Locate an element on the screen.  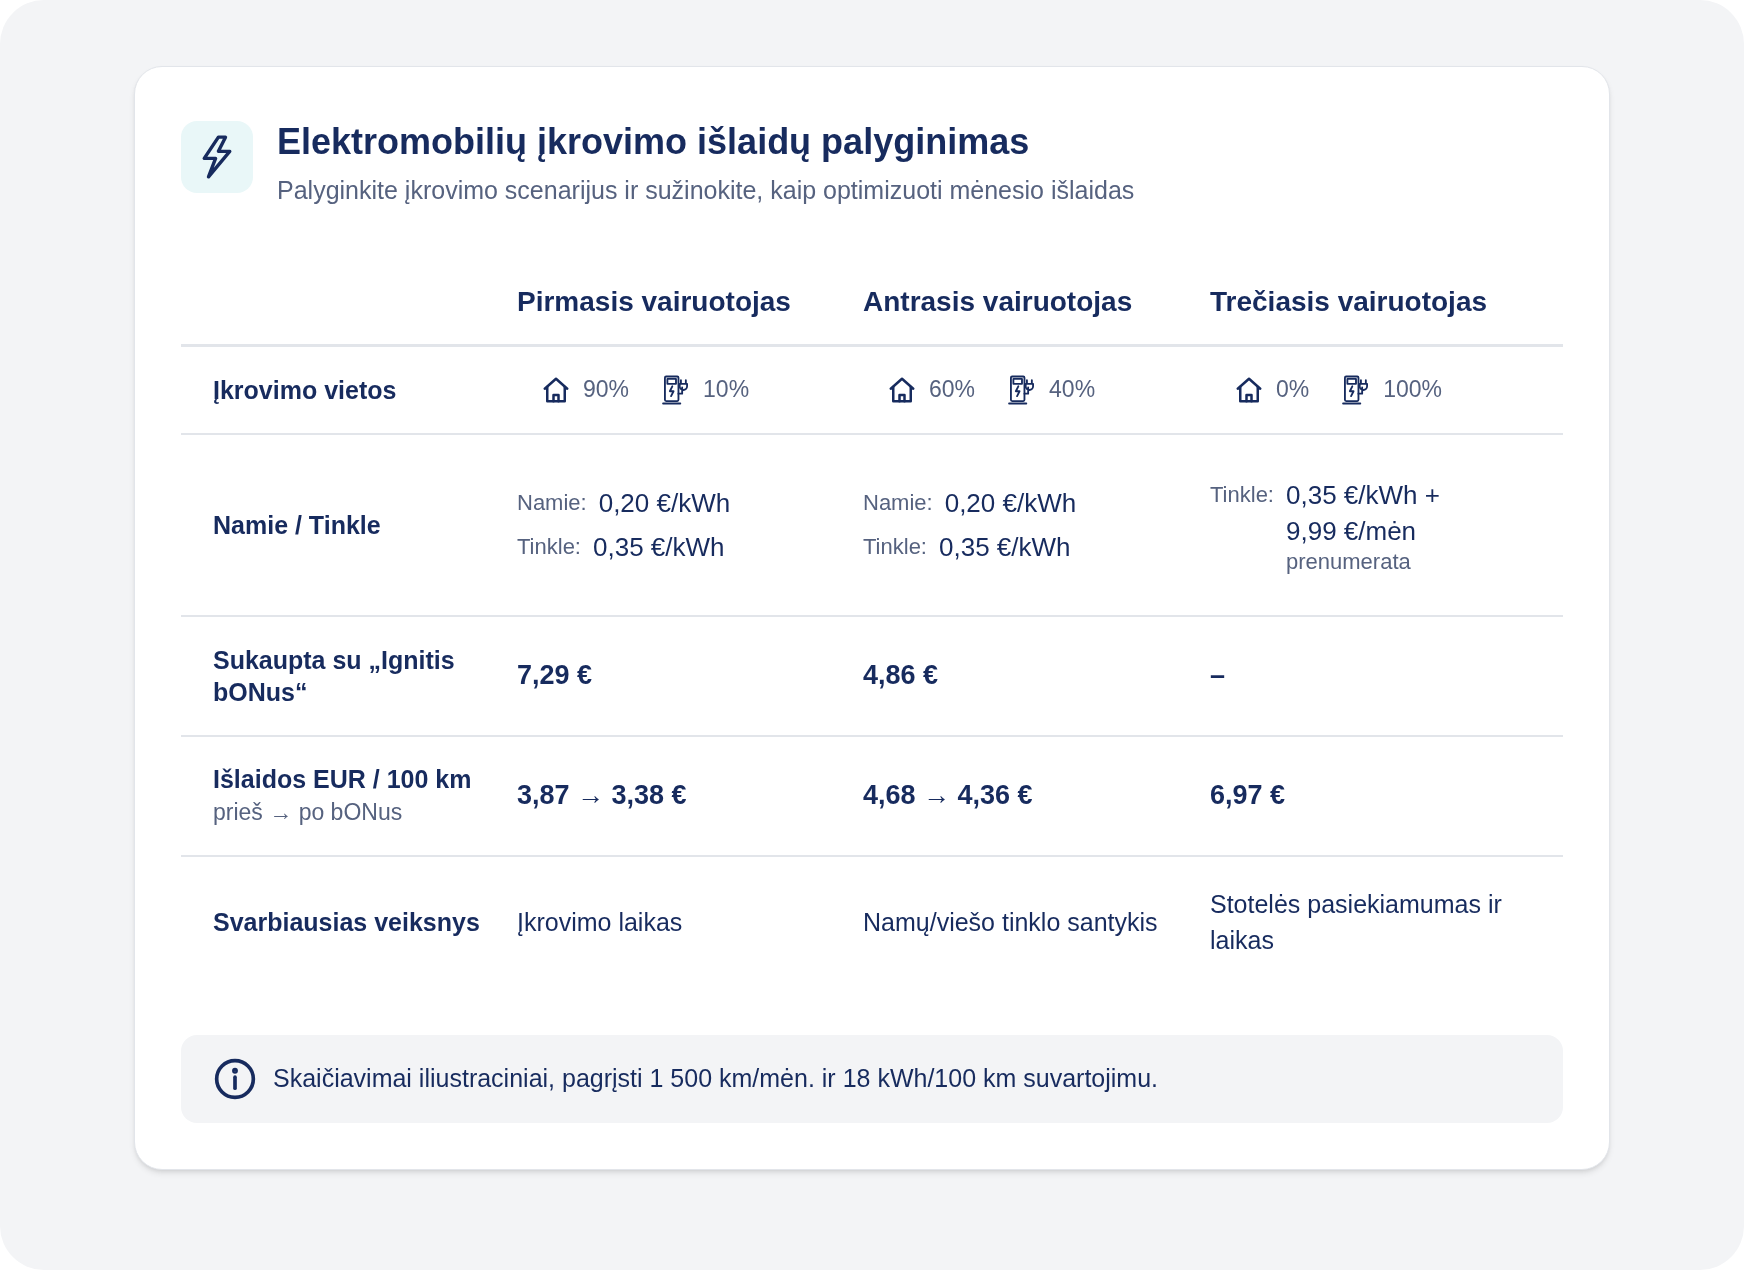
column-header: Antrasis vairuotojas is located at coordinates (998, 301).